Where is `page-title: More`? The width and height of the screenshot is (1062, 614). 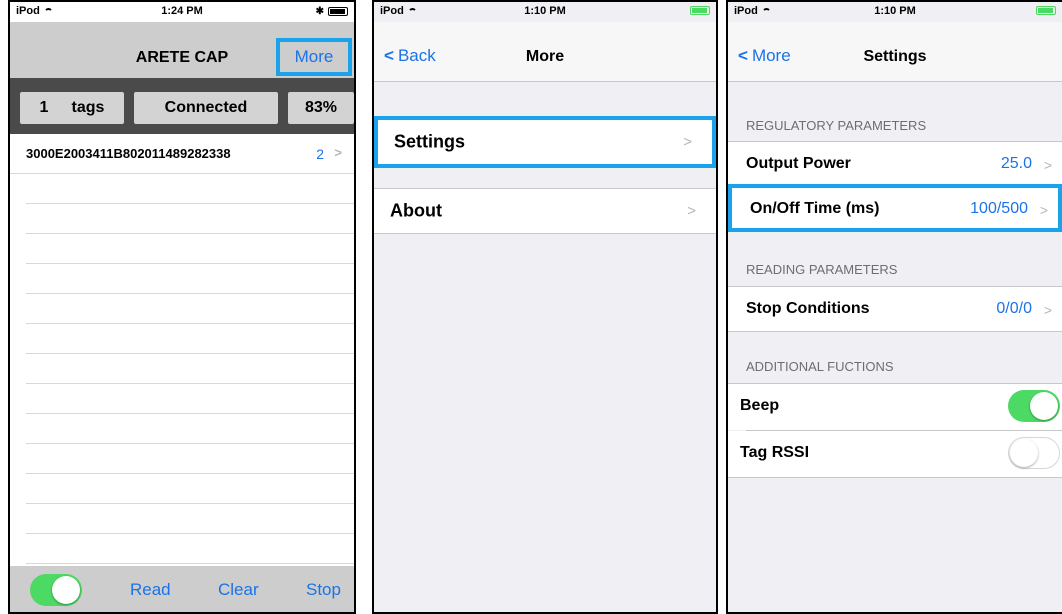 page-title: More is located at coordinates (545, 56).